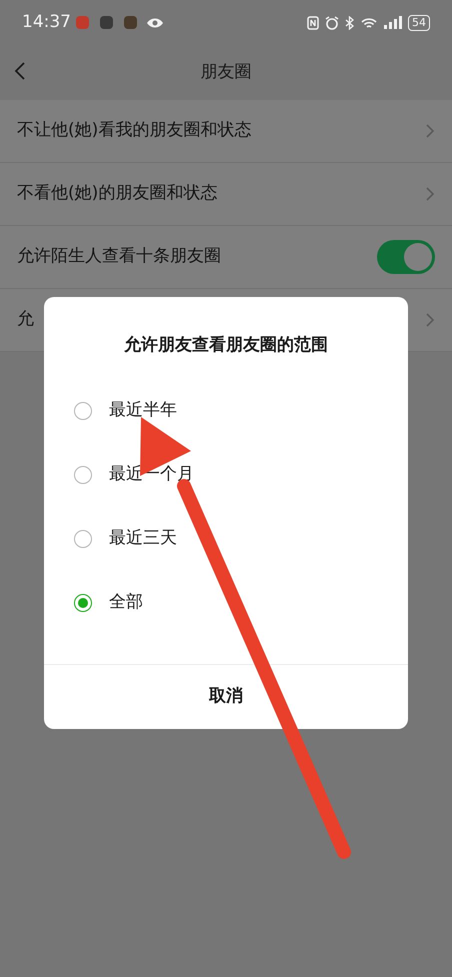 The image size is (452, 977). I want to click on dialog-title: 允许朋友查看朋友圈的范围, so click(226, 345).